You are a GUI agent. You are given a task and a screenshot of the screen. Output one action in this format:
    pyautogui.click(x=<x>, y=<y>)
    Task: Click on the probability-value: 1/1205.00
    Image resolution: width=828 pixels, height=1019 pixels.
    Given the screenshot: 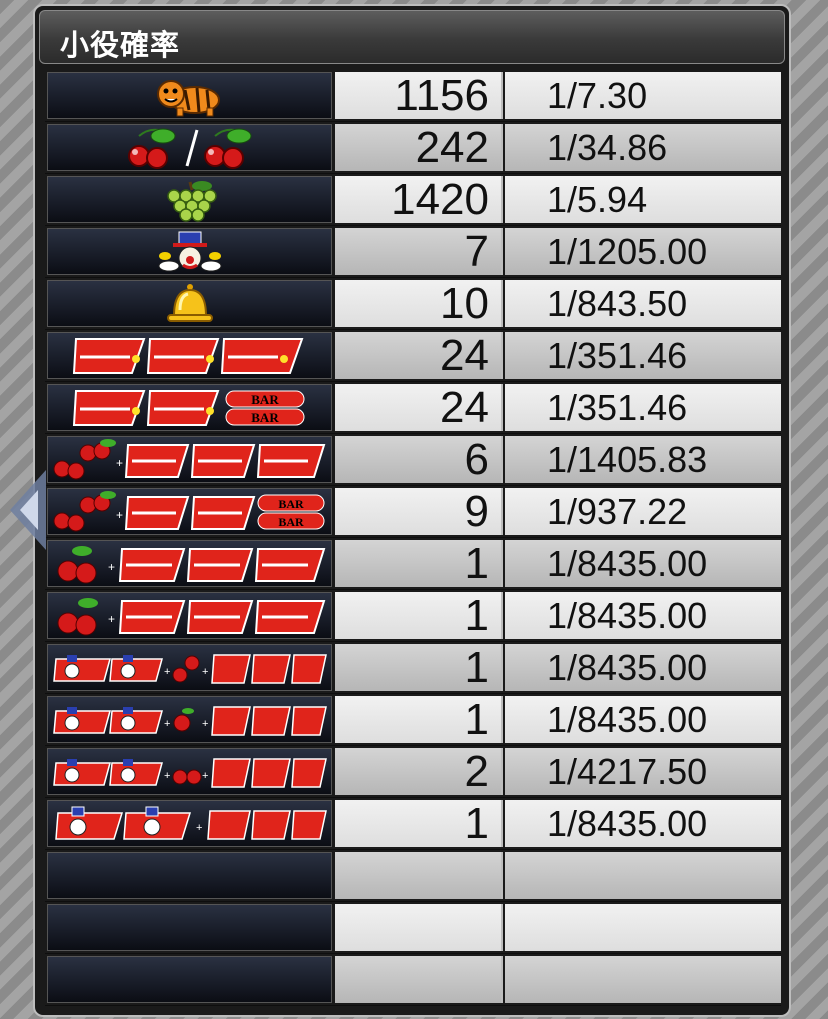 What is the action you would take?
    pyautogui.click(x=643, y=251)
    